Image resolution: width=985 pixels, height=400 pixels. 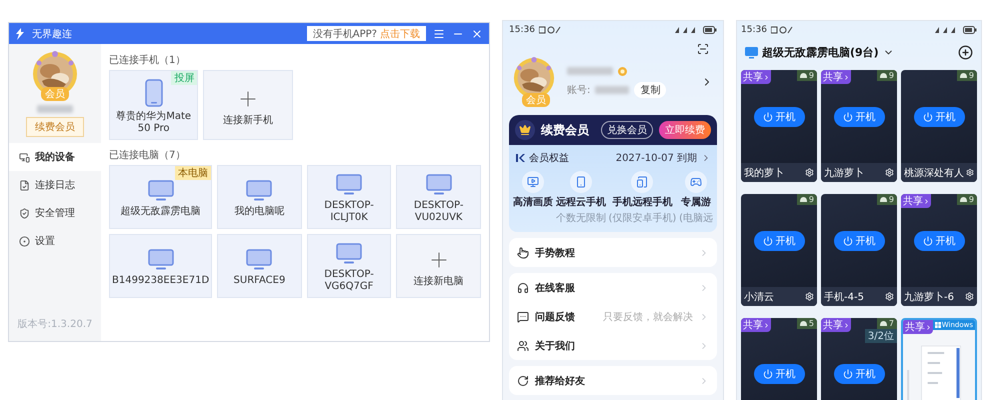 What do you see at coordinates (260, 281) in the screenshot?
I see `device-name: SURFACE9` at bounding box center [260, 281].